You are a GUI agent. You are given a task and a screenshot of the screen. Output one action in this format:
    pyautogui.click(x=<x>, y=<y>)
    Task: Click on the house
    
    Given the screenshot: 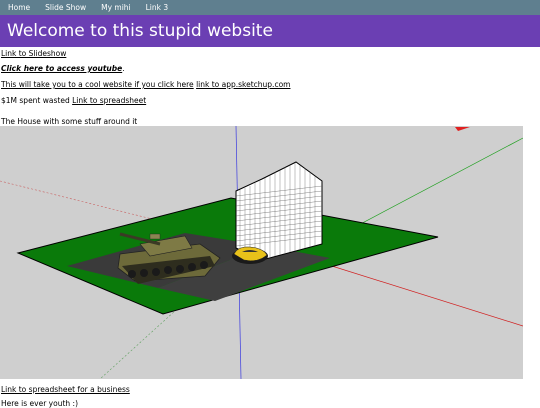 What is the action you would take?
    pyautogui.click(x=279, y=211)
    